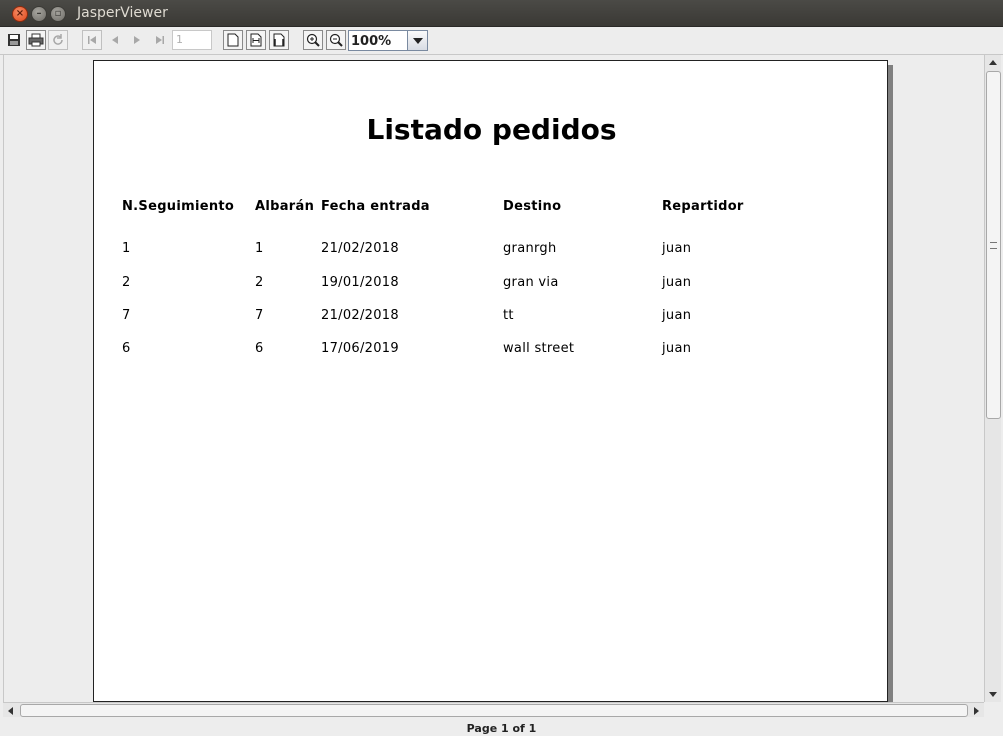 This screenshot has height=736, width=1003. What do you see at coordinates (501, 41) in the screenshot?
I see `toolbar: 1 100%` at bounding box center [501, 41].